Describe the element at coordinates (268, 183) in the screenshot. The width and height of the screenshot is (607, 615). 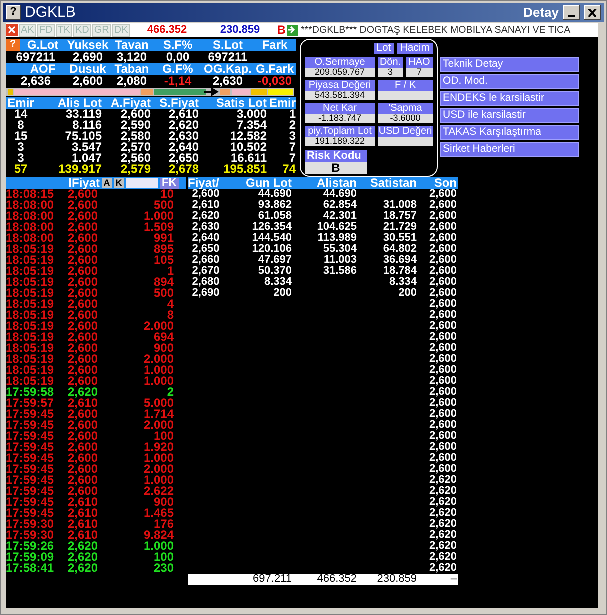
I see `column-header: Gun Lot` at that location.